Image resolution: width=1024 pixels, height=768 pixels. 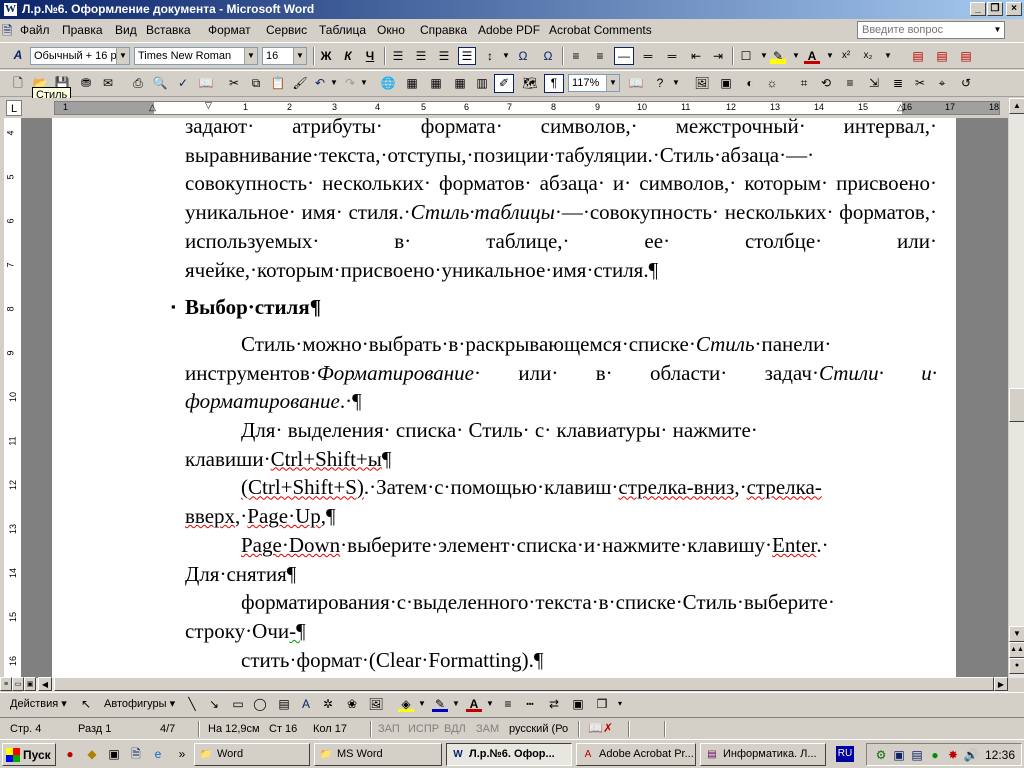 I want to click on insert-excel-icon: ▦, so click(x=460, y=83).